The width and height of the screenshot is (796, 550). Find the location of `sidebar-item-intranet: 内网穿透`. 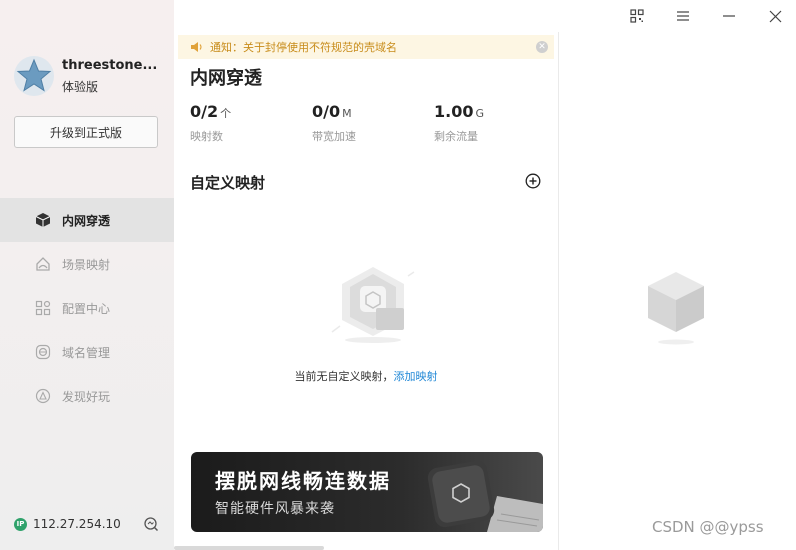

sidebar-item-intranet: 内网穿透 is located at coordinates (87, 220).